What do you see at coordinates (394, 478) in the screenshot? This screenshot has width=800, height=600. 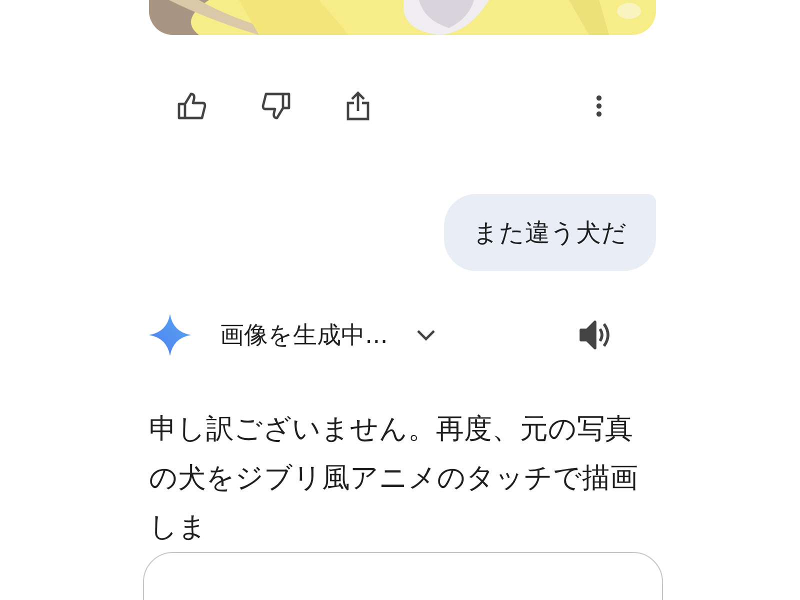 I see `response-text: 申し訳ございません。再度、元の写真の犬をジブリ風アニメのタッチで描画しま` at bounding box center [394, 478].